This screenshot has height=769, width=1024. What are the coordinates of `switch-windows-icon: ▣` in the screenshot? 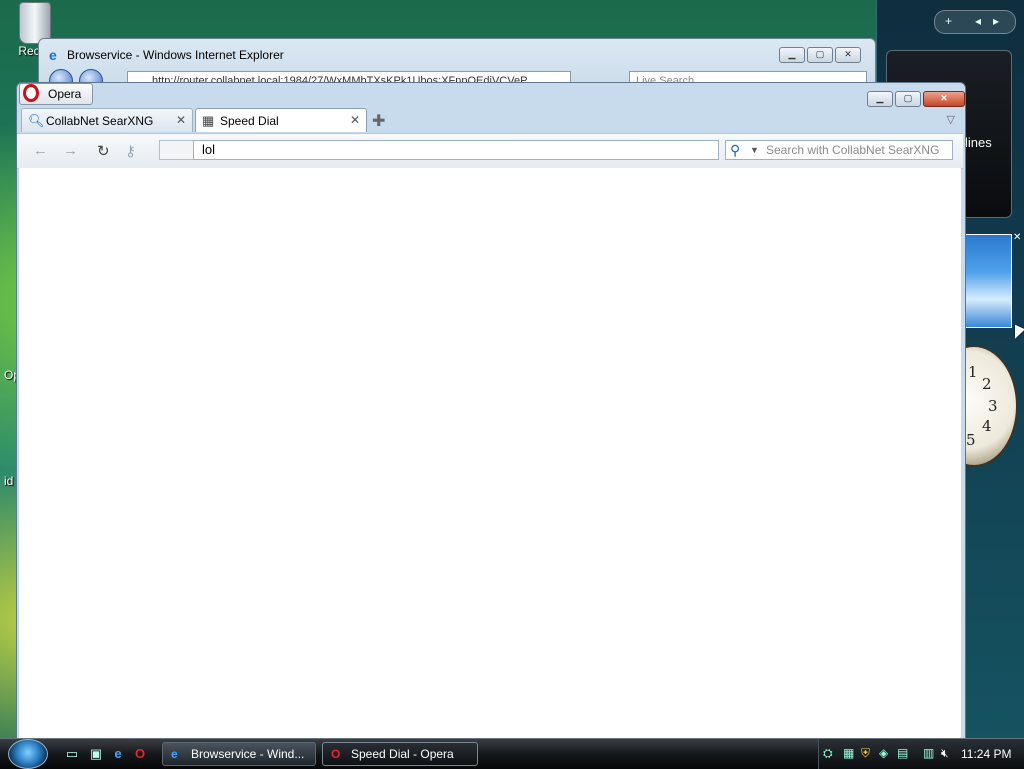 It's located at (96, 754).